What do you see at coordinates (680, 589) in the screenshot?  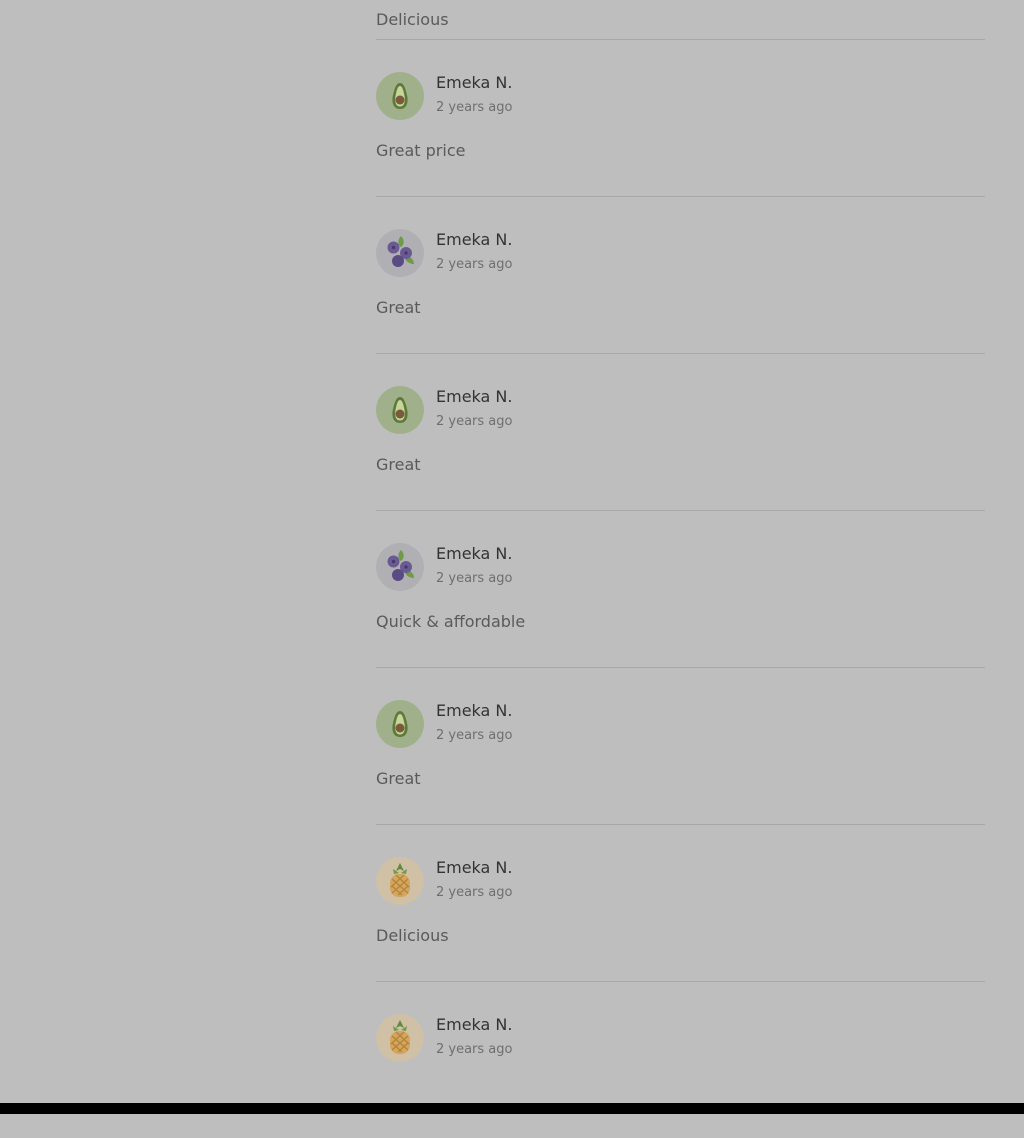 I see `review-item: Emeka N. 2 years ago Quick & affordable` at bounding box center [680, 589].